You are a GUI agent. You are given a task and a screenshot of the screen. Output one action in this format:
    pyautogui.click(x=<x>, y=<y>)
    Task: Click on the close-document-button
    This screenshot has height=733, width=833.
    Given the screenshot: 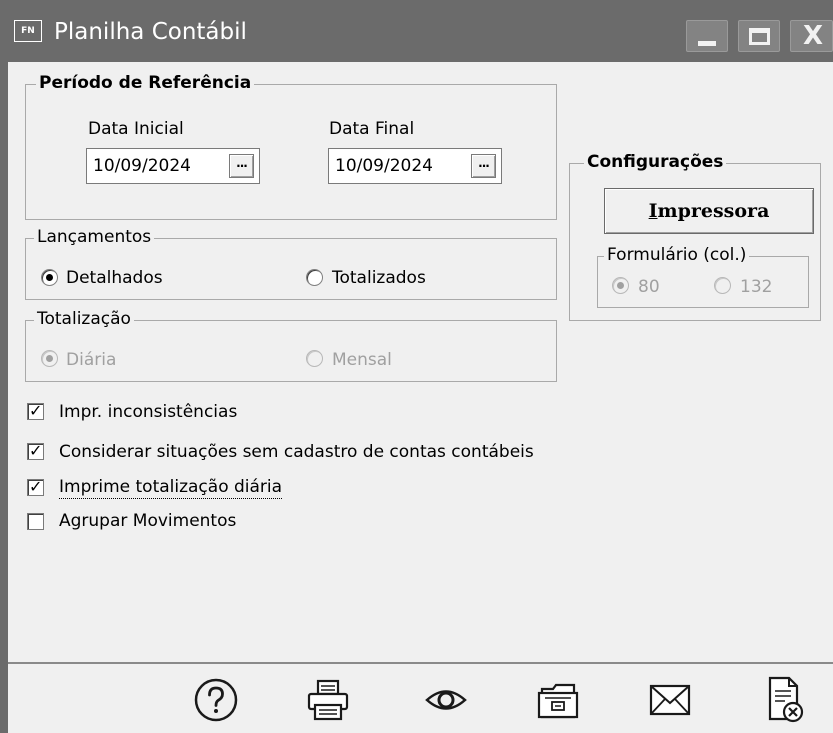 What is the action you would take?
    pyautogui.click(x=784, y=700)
    